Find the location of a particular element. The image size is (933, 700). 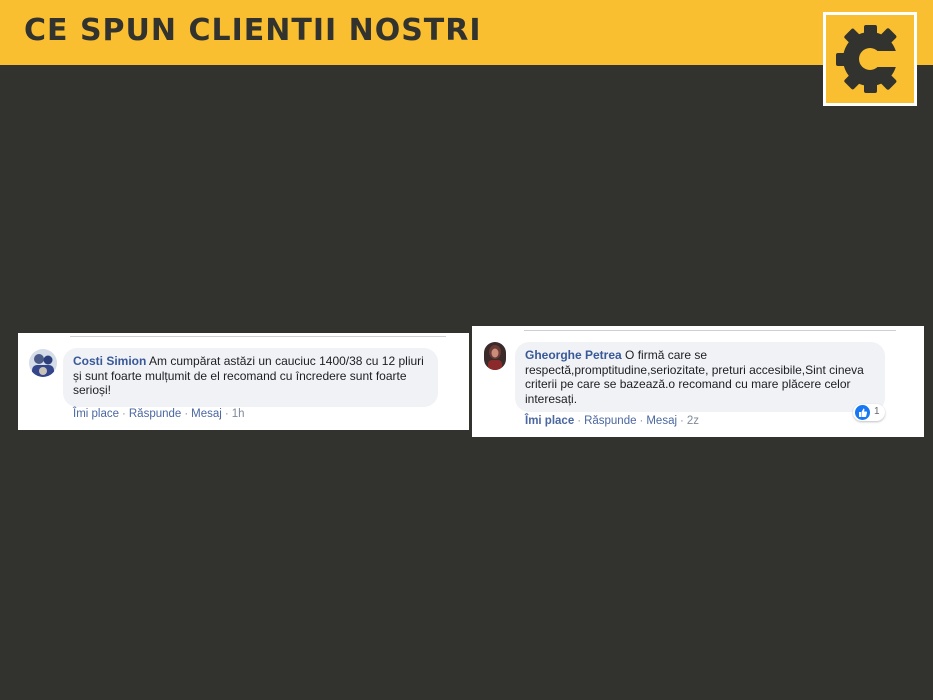

reaction-badge: 1 is located at coordinates (869, 412).